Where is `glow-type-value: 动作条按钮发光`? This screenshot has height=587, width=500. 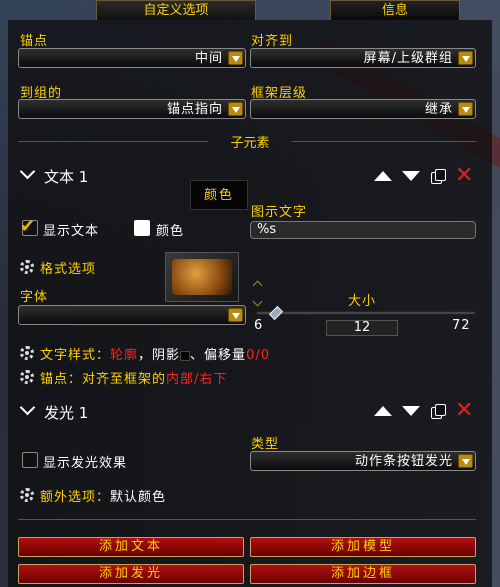
glow-type-value: 动作条按钮发光 is located at coordinates (403, 461).